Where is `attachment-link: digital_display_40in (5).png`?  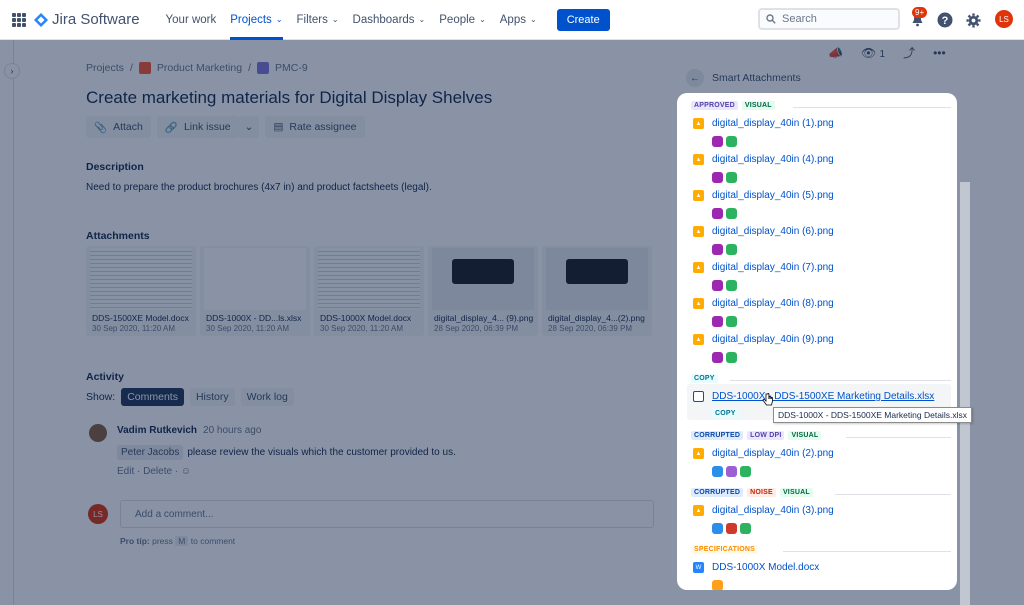
attachment-link: digital_display_40in (5).png is located at coordinates (773, 195).